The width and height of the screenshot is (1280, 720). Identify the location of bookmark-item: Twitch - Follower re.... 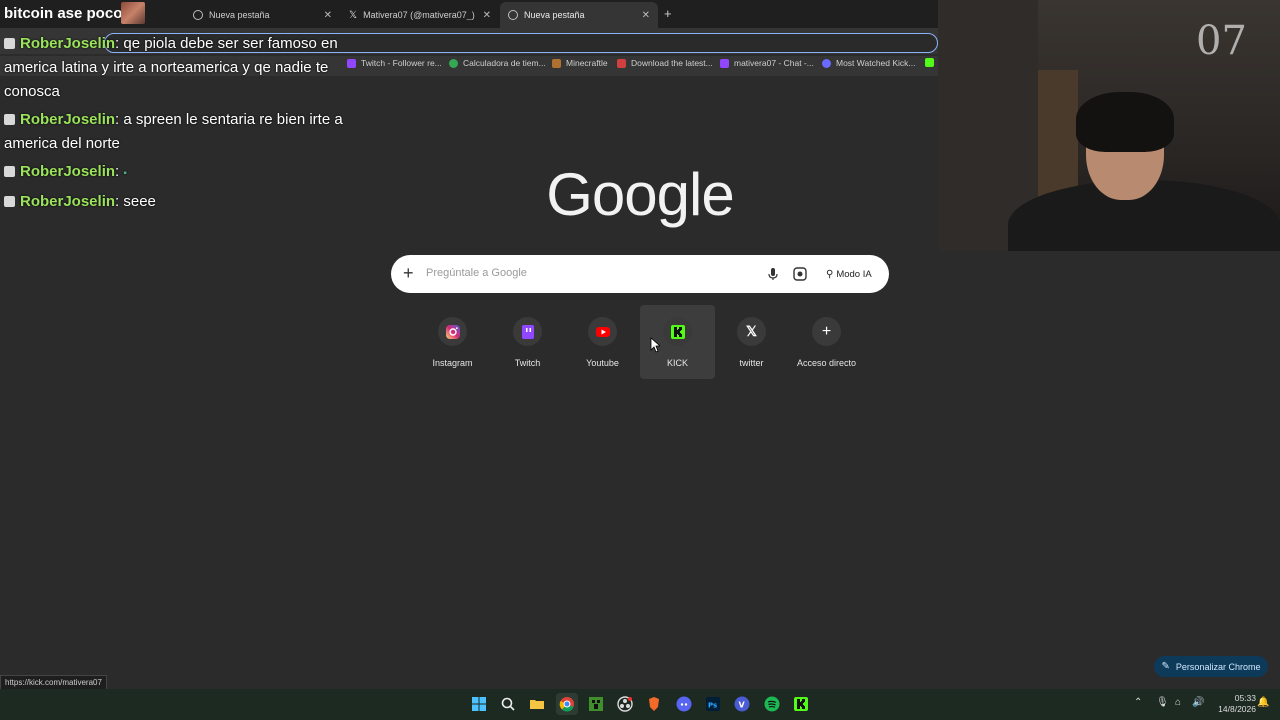
(394, 63).